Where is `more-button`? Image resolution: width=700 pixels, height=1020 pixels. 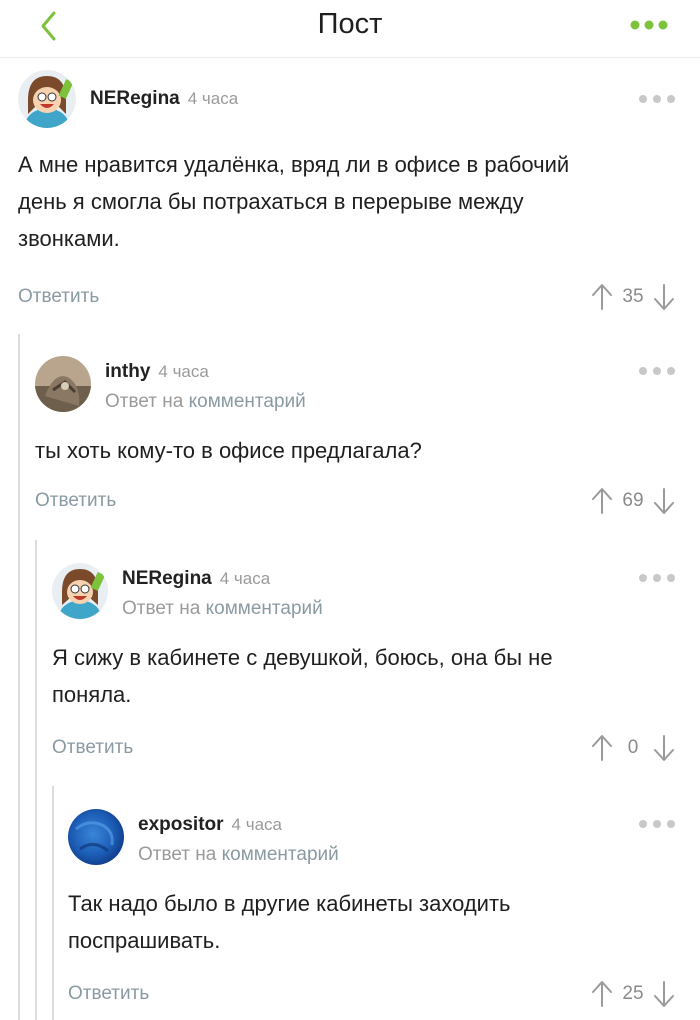 more-button is located at coordinates (649, 25).